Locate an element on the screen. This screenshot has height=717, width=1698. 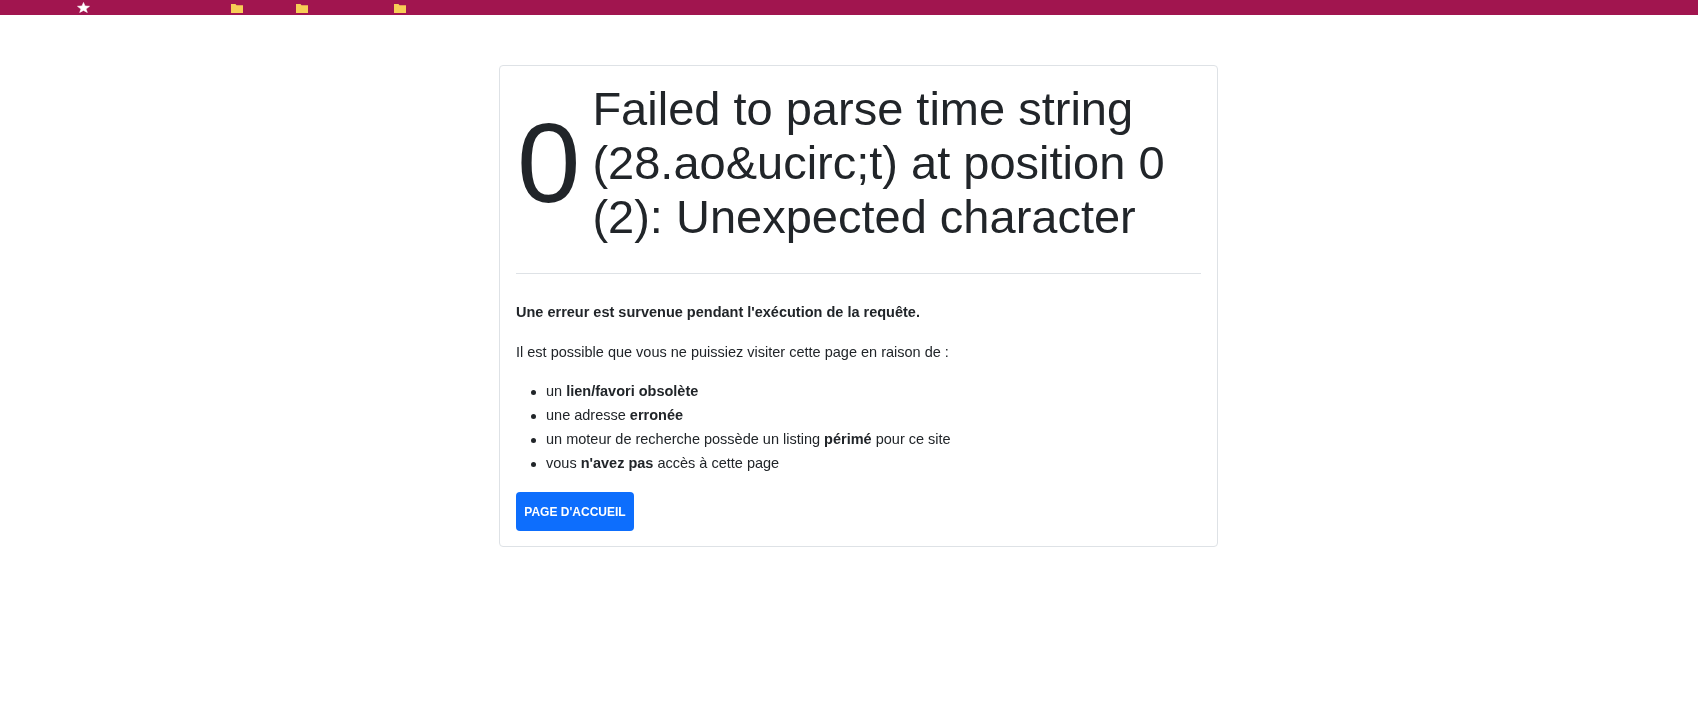
reason-text: vous n'avez pas accès à cette page is located at coordinates (663, 464).